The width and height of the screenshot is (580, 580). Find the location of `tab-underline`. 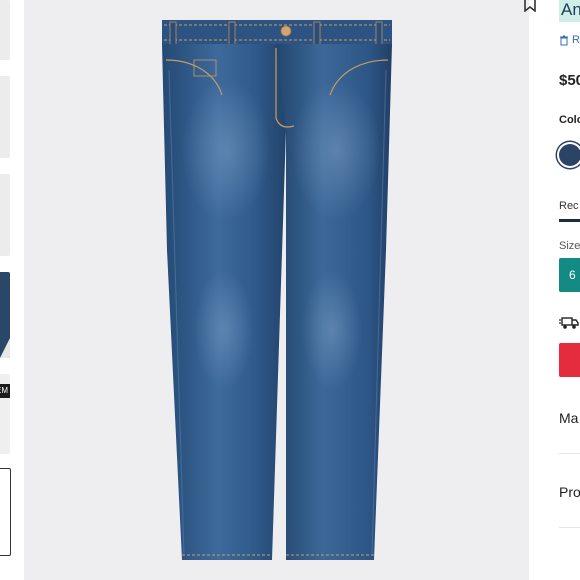

tab-underline is located at coordinates (569, 220).